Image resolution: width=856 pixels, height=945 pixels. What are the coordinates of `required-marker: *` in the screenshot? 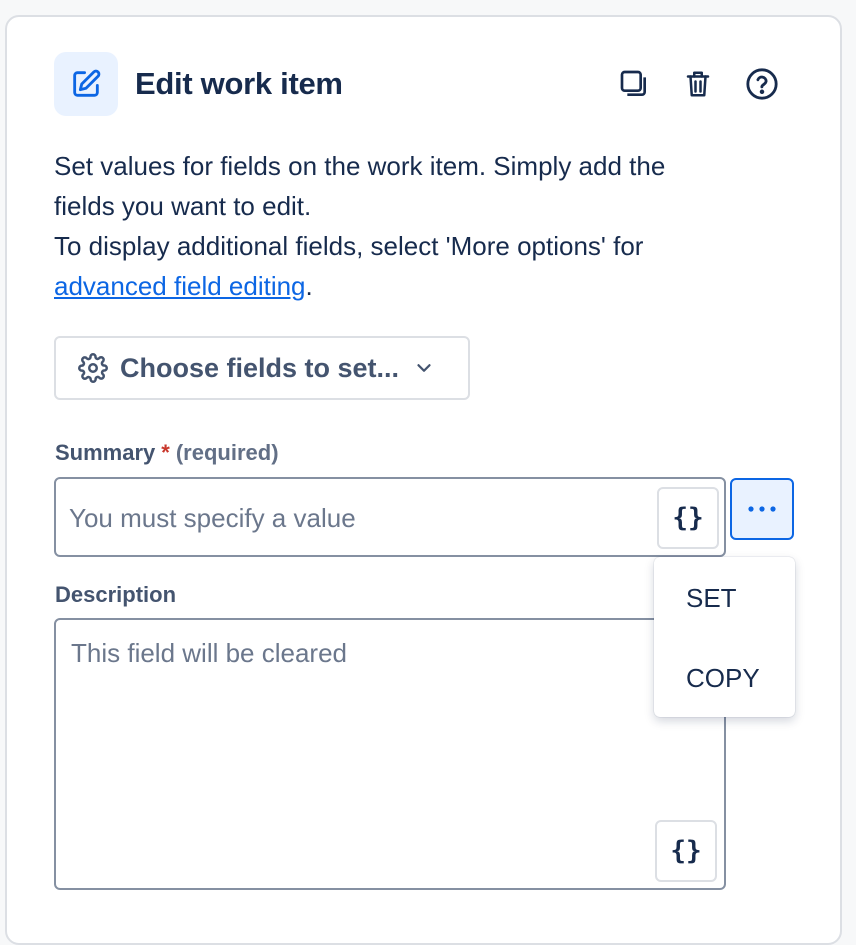 It's located at (165, 452).